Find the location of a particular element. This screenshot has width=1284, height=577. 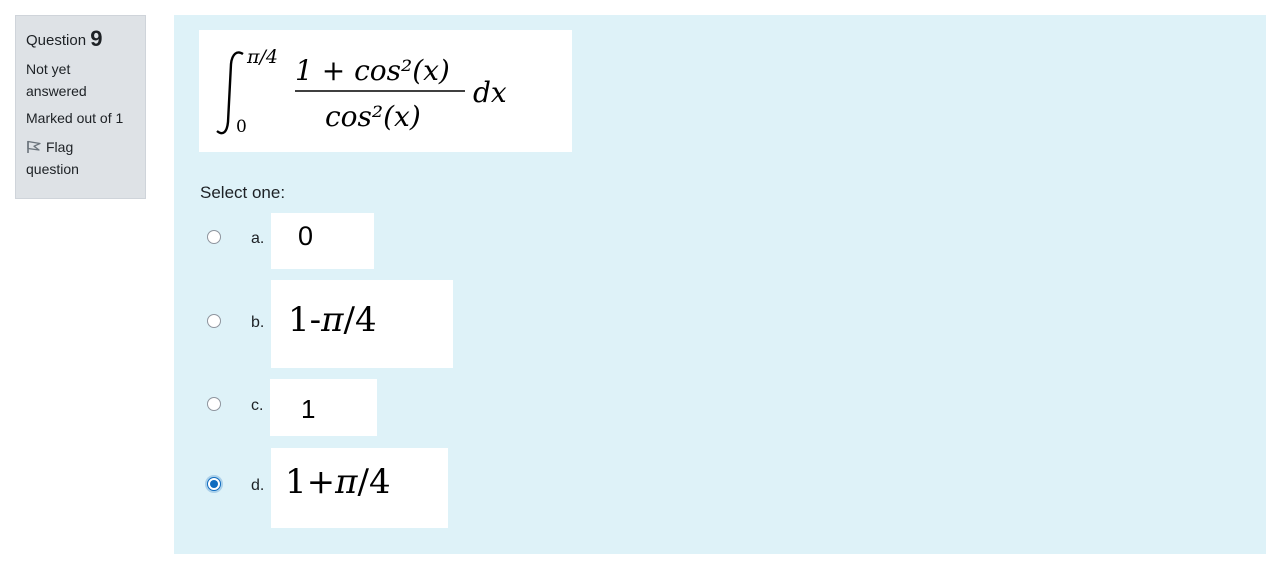

flag-icon is located at coordinates (34, 145).